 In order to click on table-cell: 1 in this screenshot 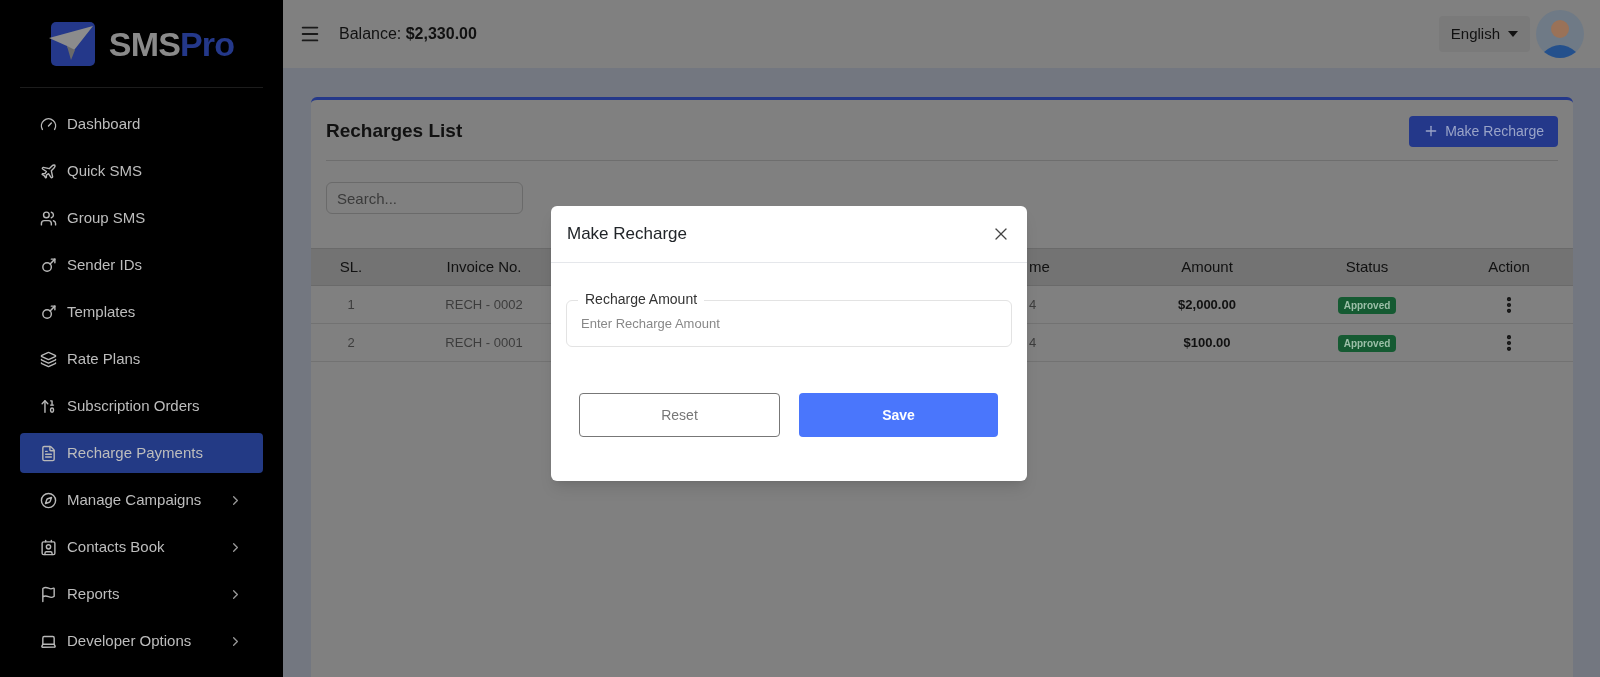, I will do `click(351, 304)`.